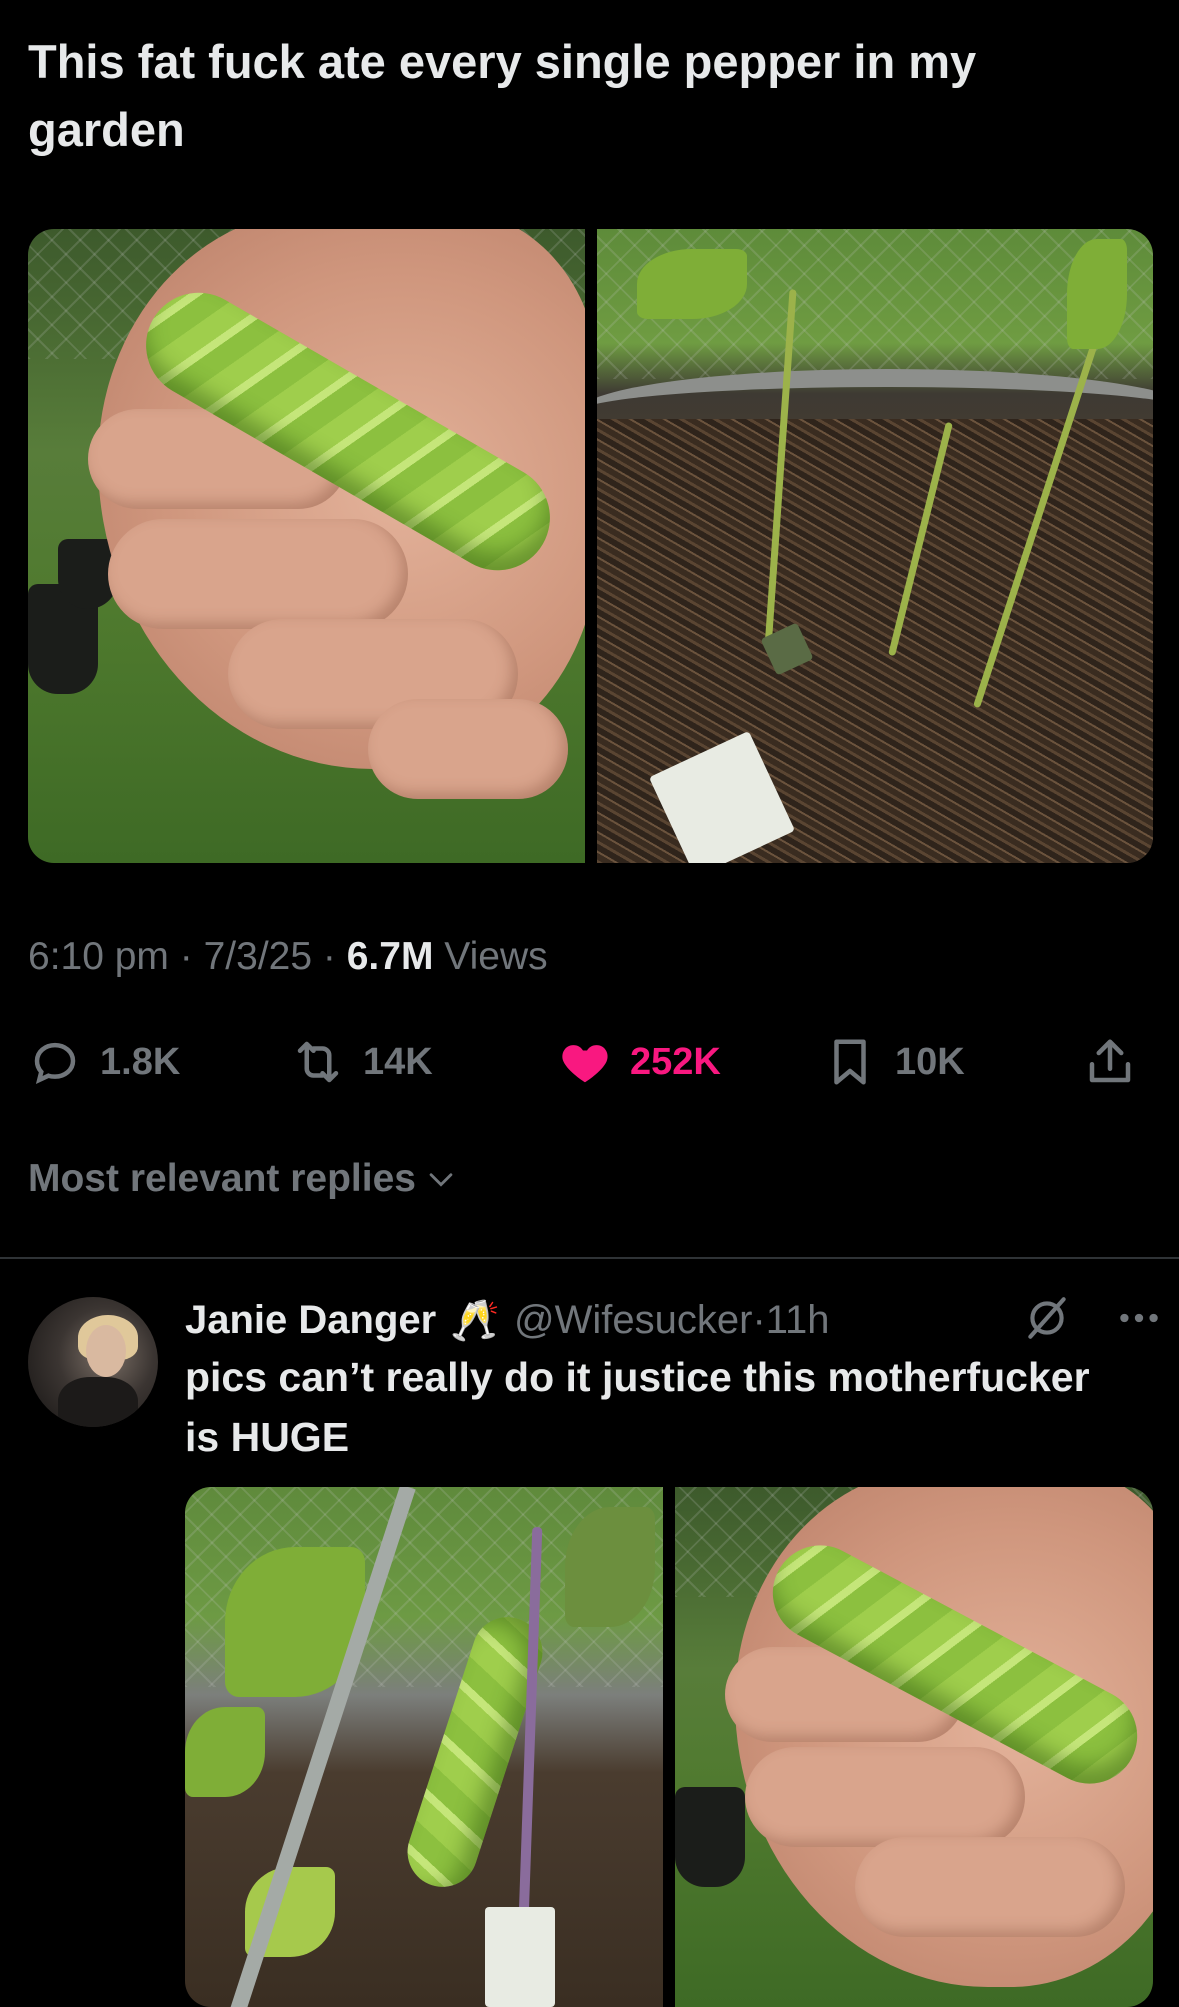 The image size is (1179, 2007). I want to click on like-count: 252K, so click(675, 1061).